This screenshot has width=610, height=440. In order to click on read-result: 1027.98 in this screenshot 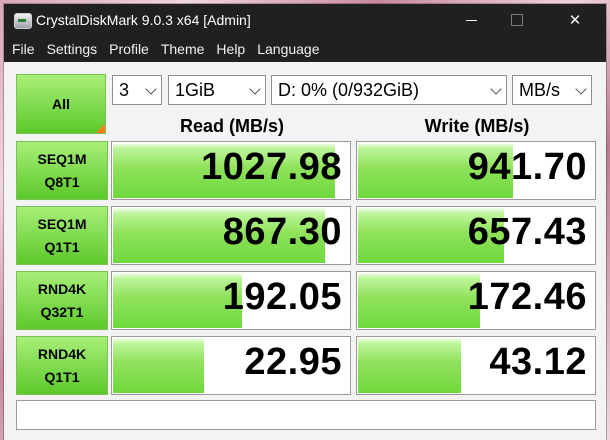, I will do `click(231, 170)`.